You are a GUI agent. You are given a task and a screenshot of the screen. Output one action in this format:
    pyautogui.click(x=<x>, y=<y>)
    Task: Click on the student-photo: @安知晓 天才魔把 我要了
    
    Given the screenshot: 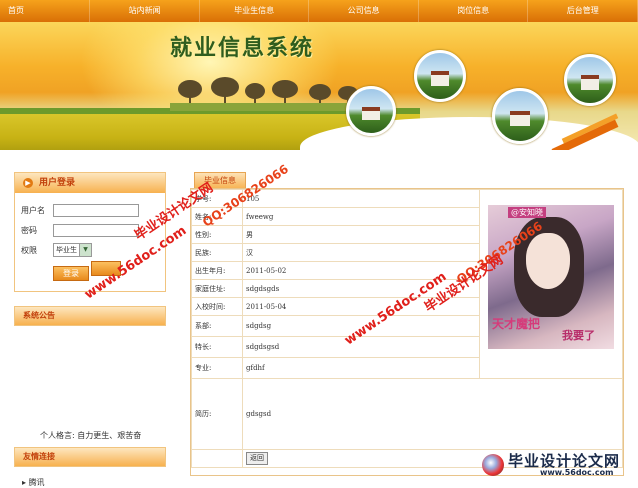 What is the action you would take?
    pyautogui.click(x=551, y=277)
    